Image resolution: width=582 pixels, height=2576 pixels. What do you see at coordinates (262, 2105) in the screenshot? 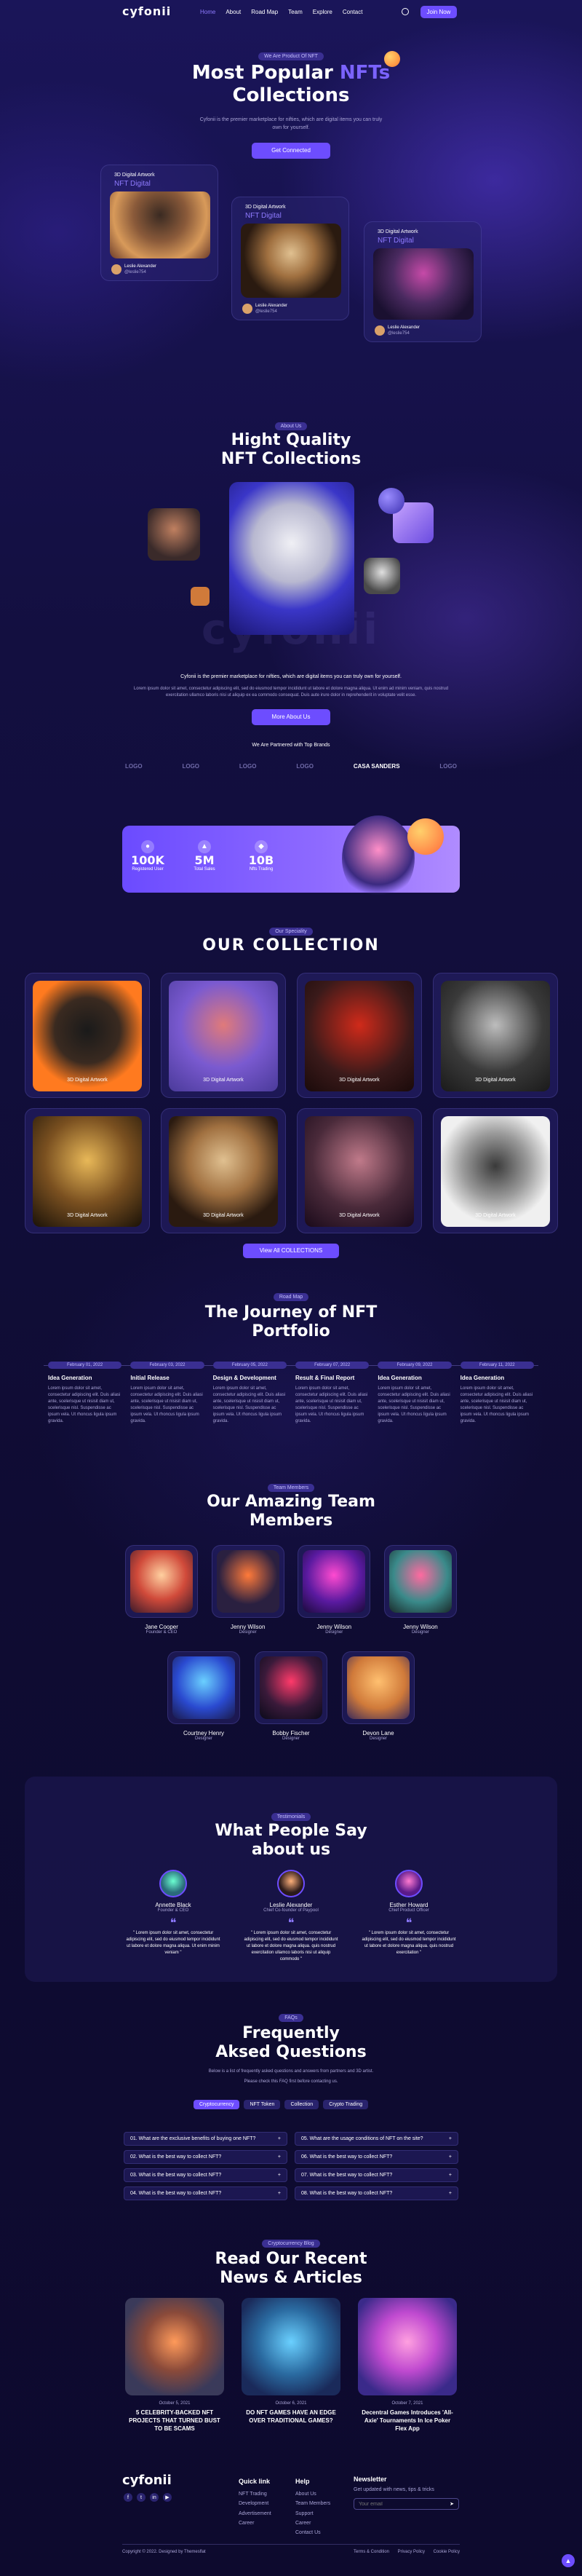
I see `faq-tab: NFT Token` at bounding box center [262, 2105].